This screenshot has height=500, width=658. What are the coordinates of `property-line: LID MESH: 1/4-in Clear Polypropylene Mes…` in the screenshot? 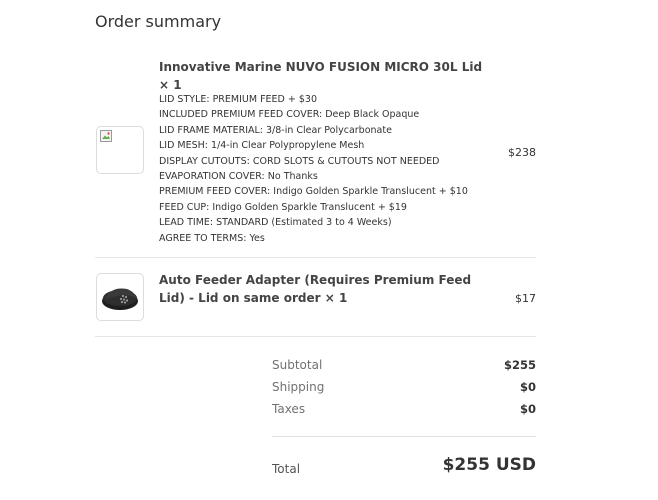 It's located at (262, 146).